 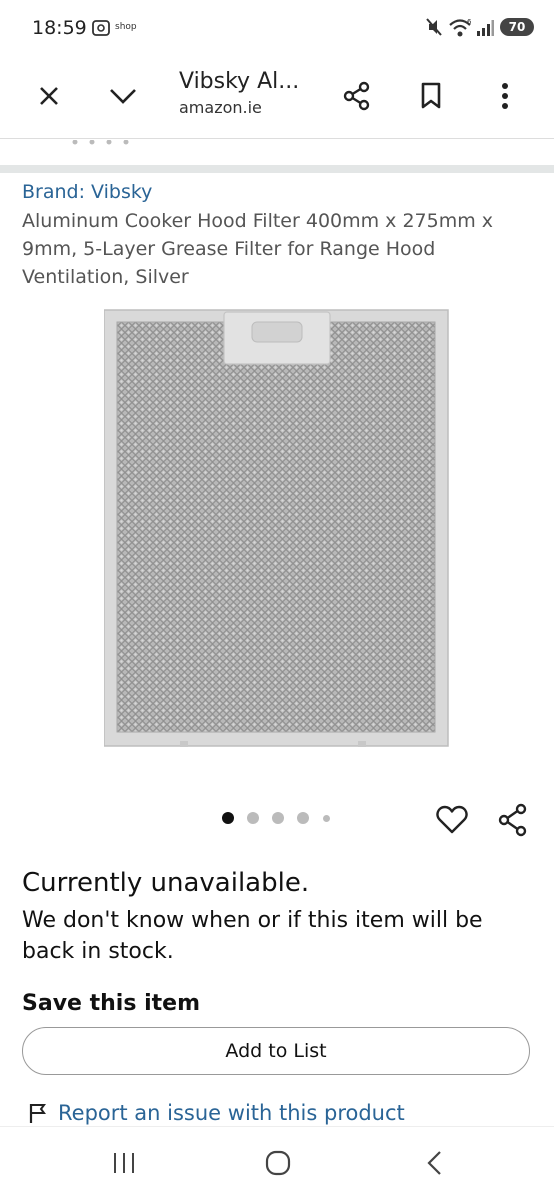 I want to click on home-button, so click(x=278, y=1163).